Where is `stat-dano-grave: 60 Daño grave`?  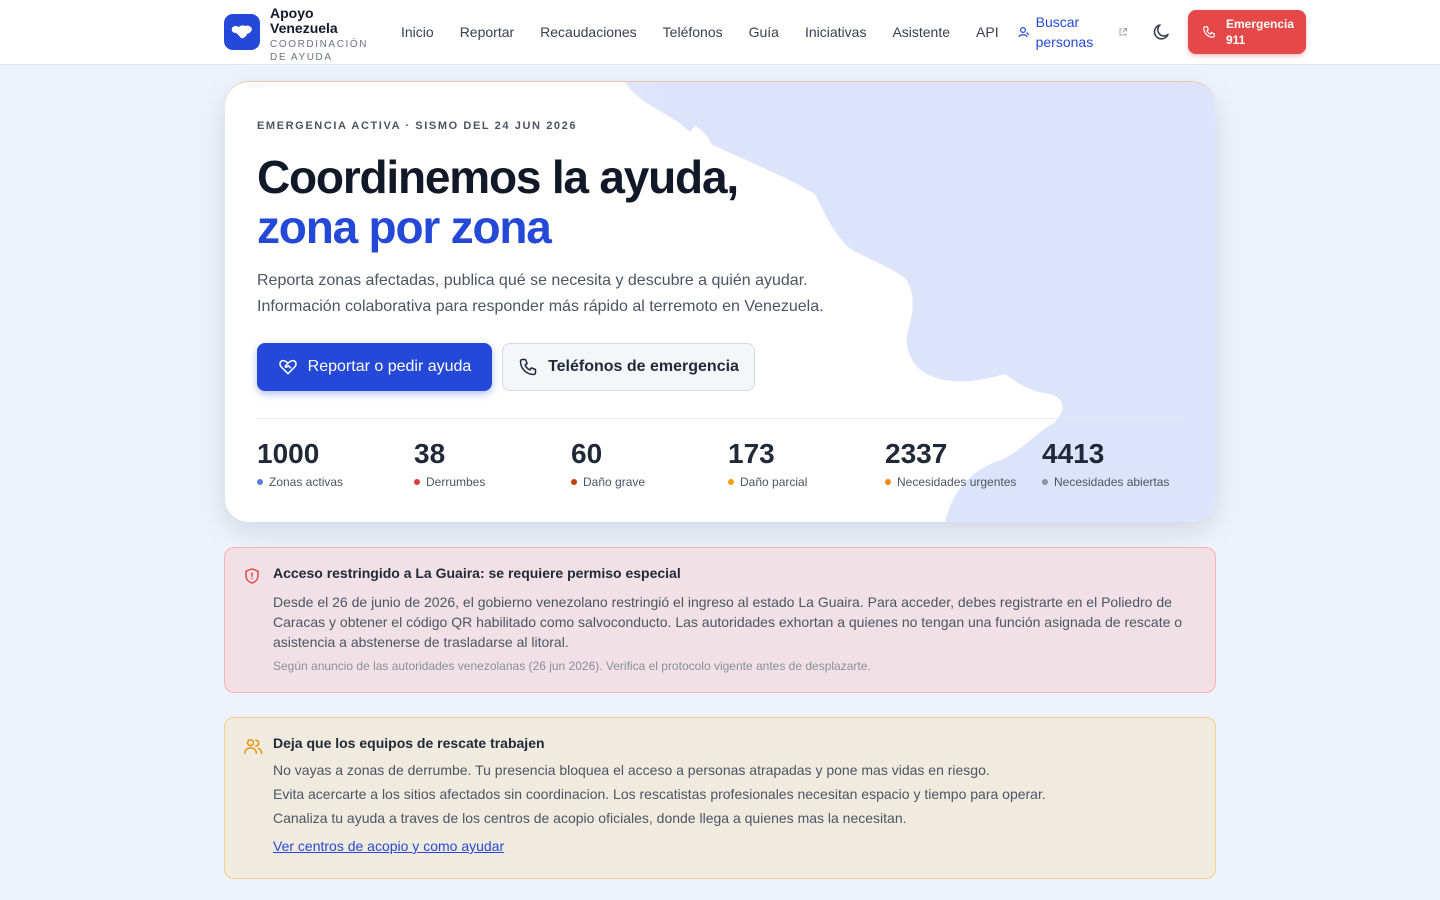 stat-dano-grave: 60 Daño grave is located at coordinates (649, 463).